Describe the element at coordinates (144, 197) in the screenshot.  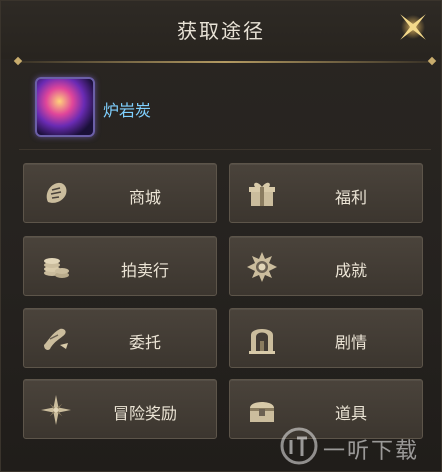
I see `source-label: 商城` at that location.